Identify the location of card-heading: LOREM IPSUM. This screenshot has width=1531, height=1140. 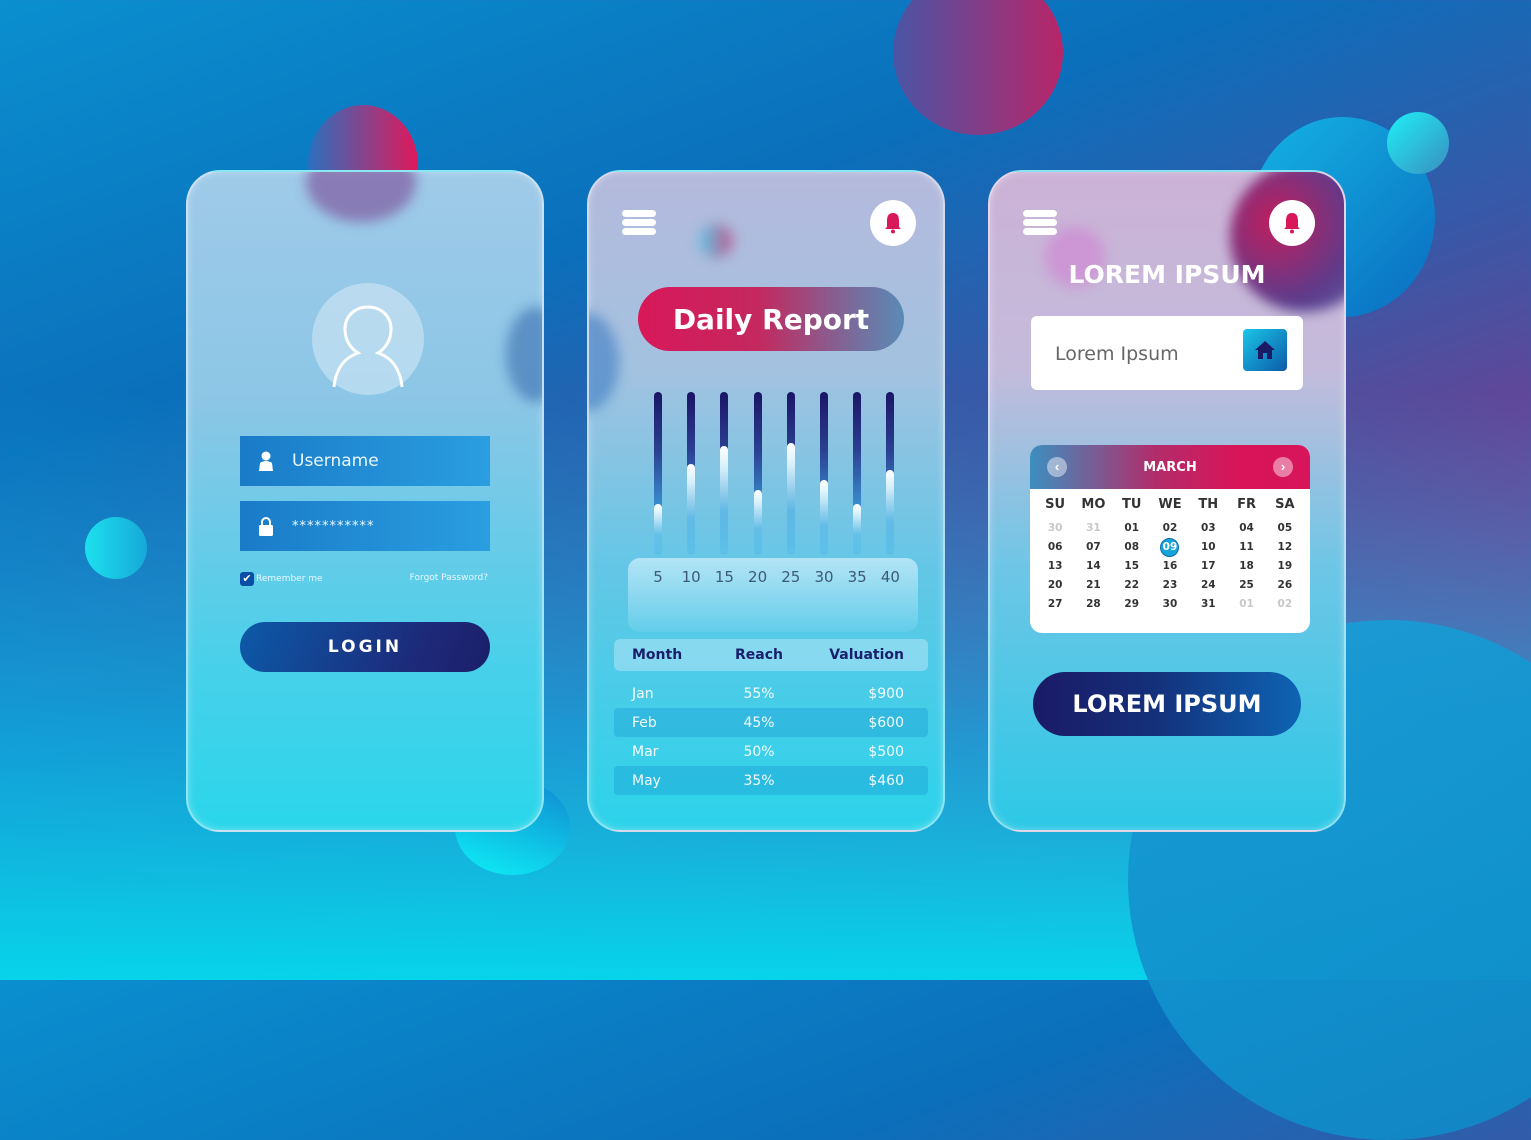
(1167, 274).